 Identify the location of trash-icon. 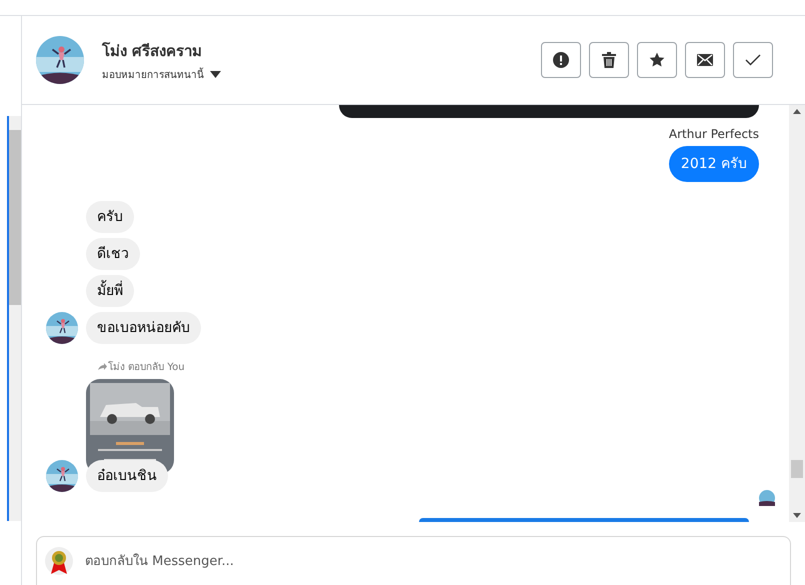
(609, 60).